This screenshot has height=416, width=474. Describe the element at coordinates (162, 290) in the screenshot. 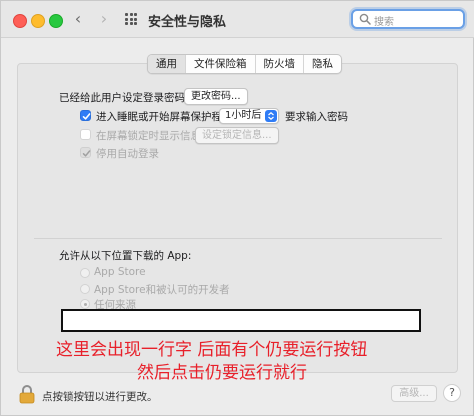

I see `radio-identified-developers-label: App Store和被认可的开发者` at that location.